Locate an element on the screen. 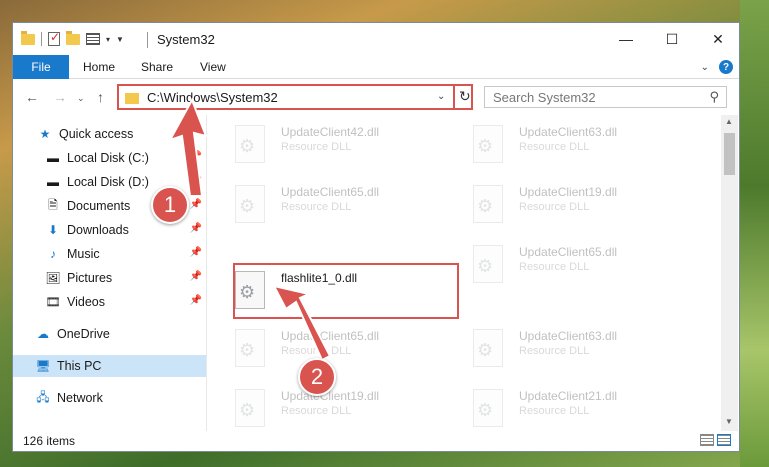 This screenshot has width=769, height=467. scrollbar-thumb is located at coordinates (729, 154).